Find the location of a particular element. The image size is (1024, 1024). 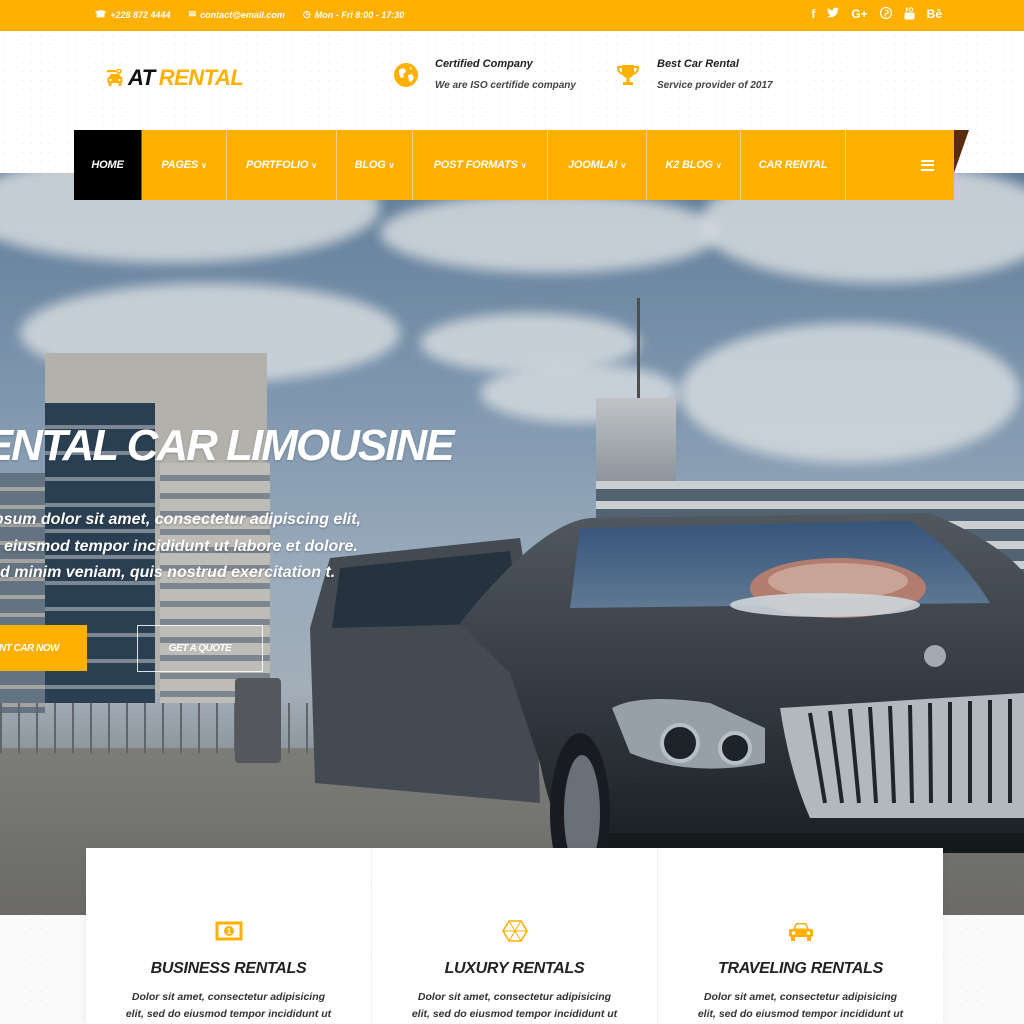

nav-label: BLOG is located at coordinates (370, 165).